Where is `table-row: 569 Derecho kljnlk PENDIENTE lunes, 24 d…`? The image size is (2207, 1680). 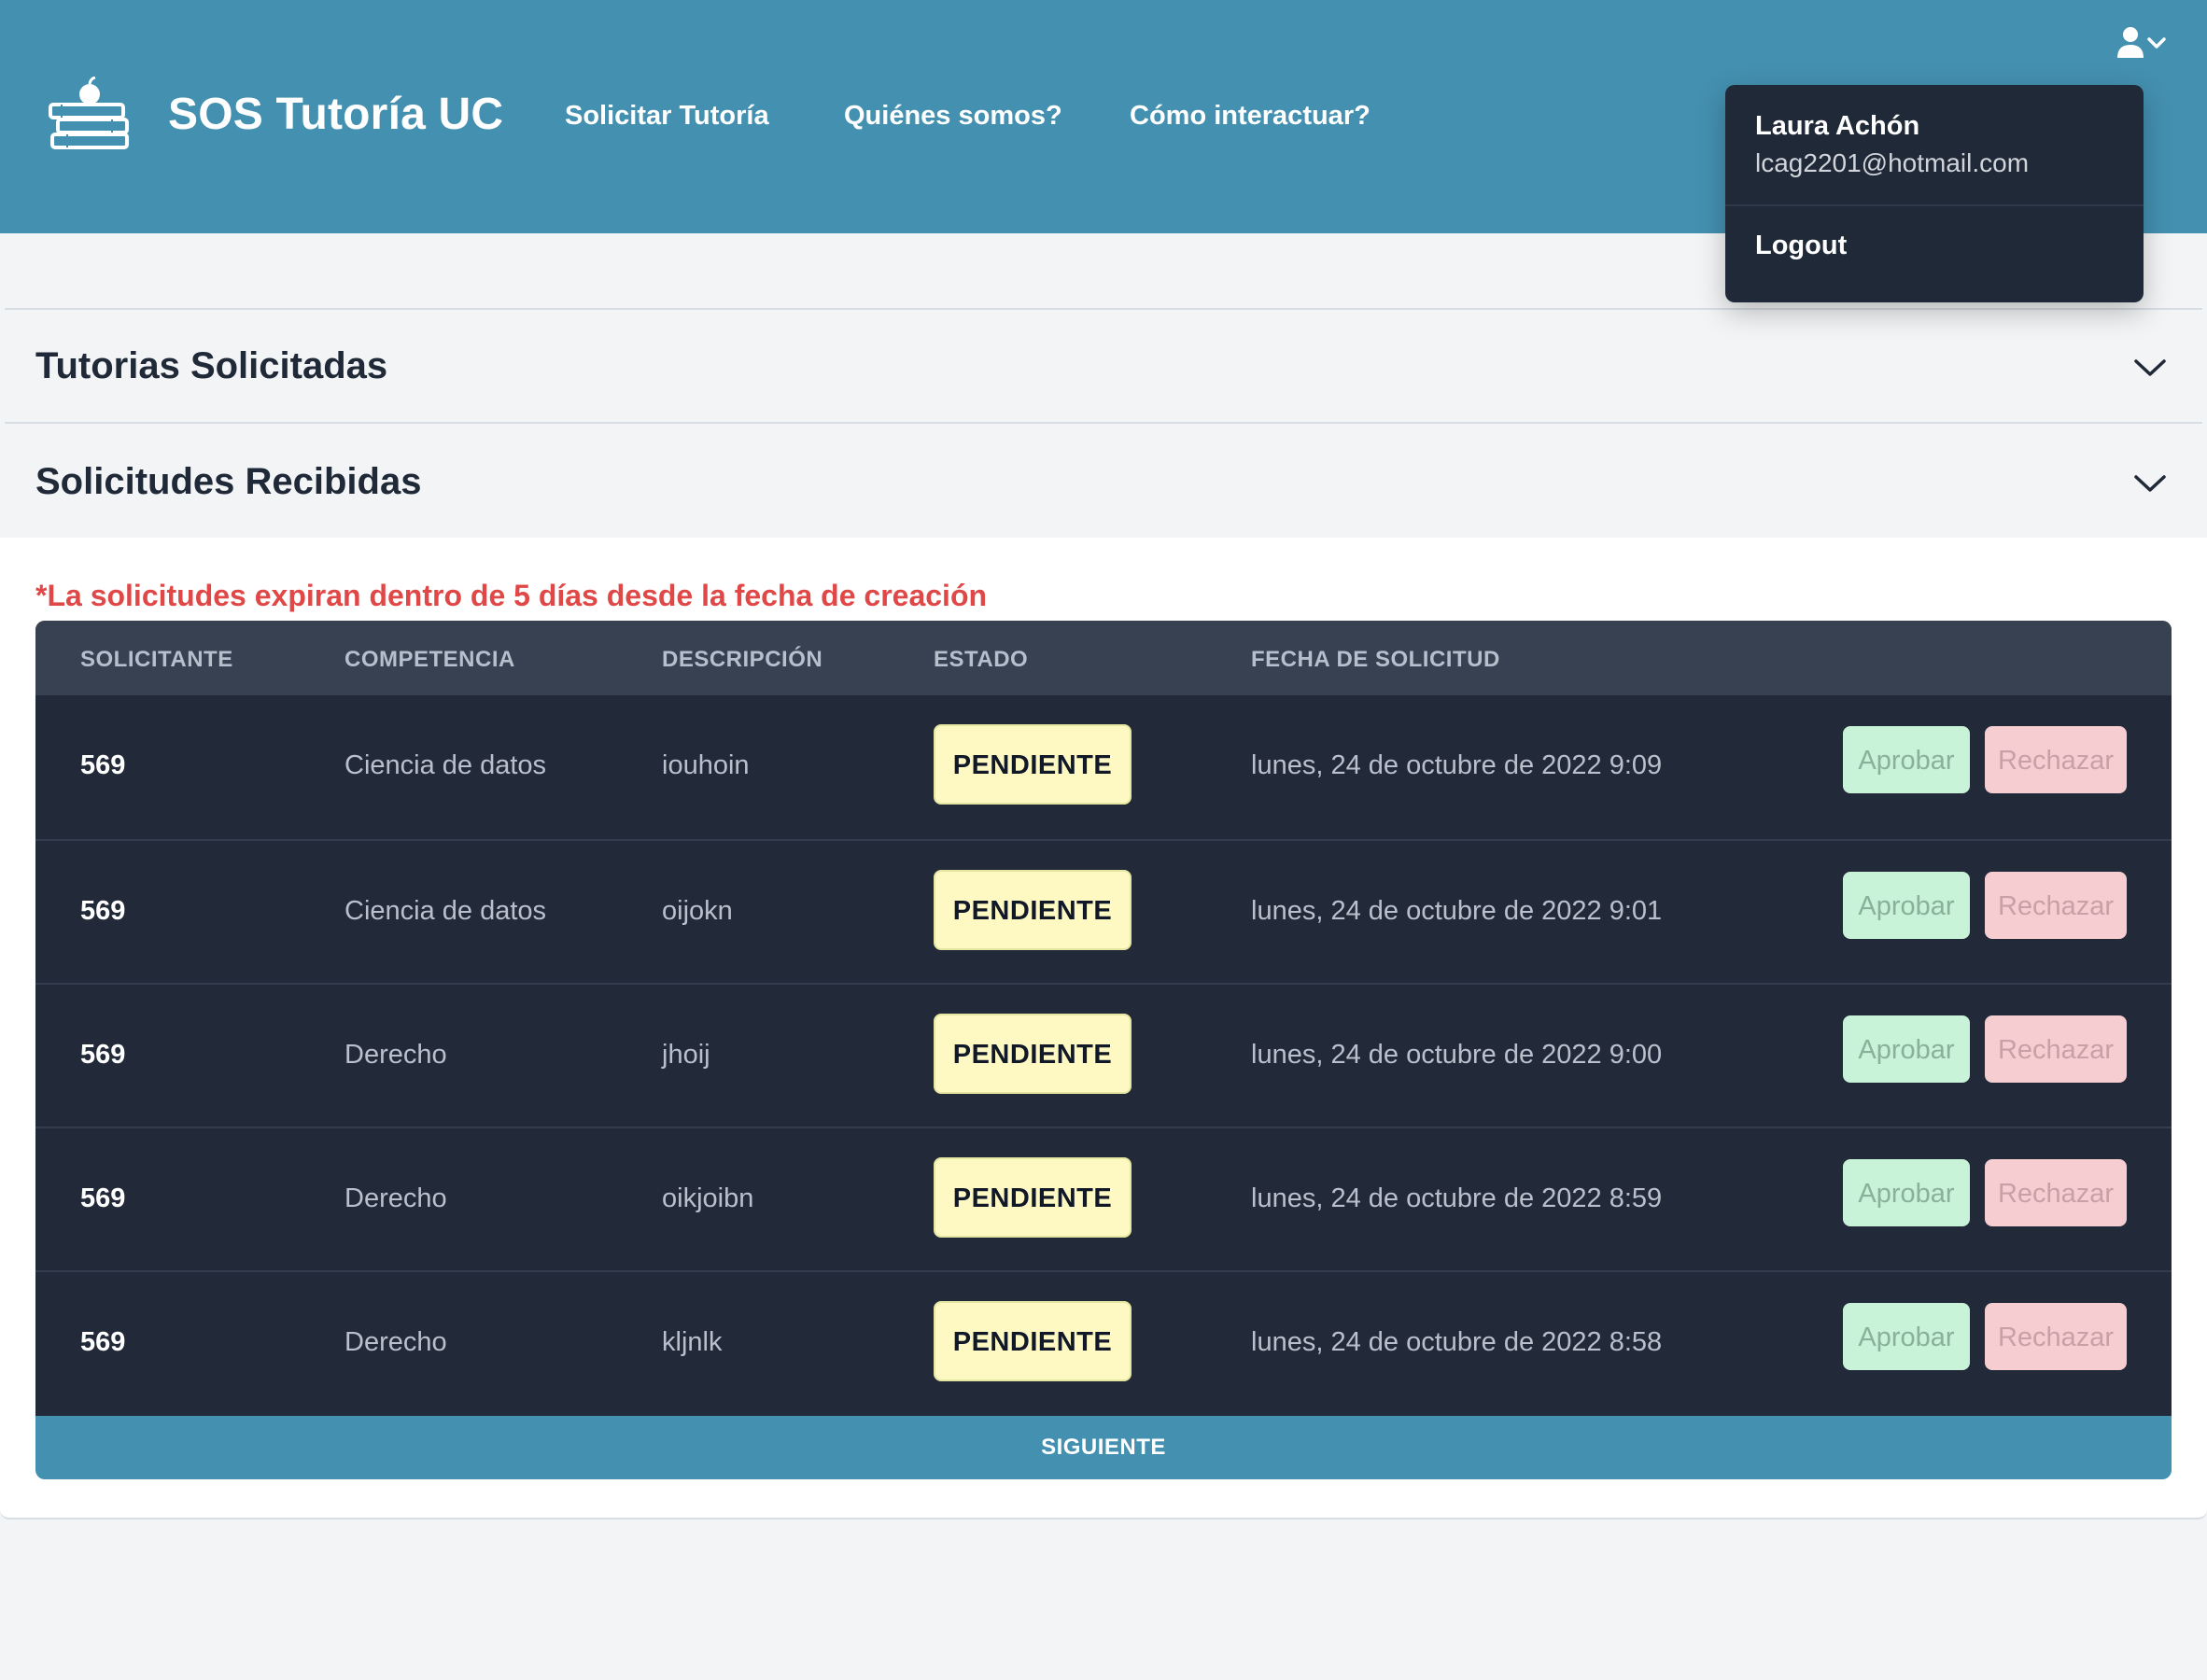 table-row: 569 Derecho kljnlk PENDIENTE lunes, 24 d… is located at coordinates (1103, 1343).